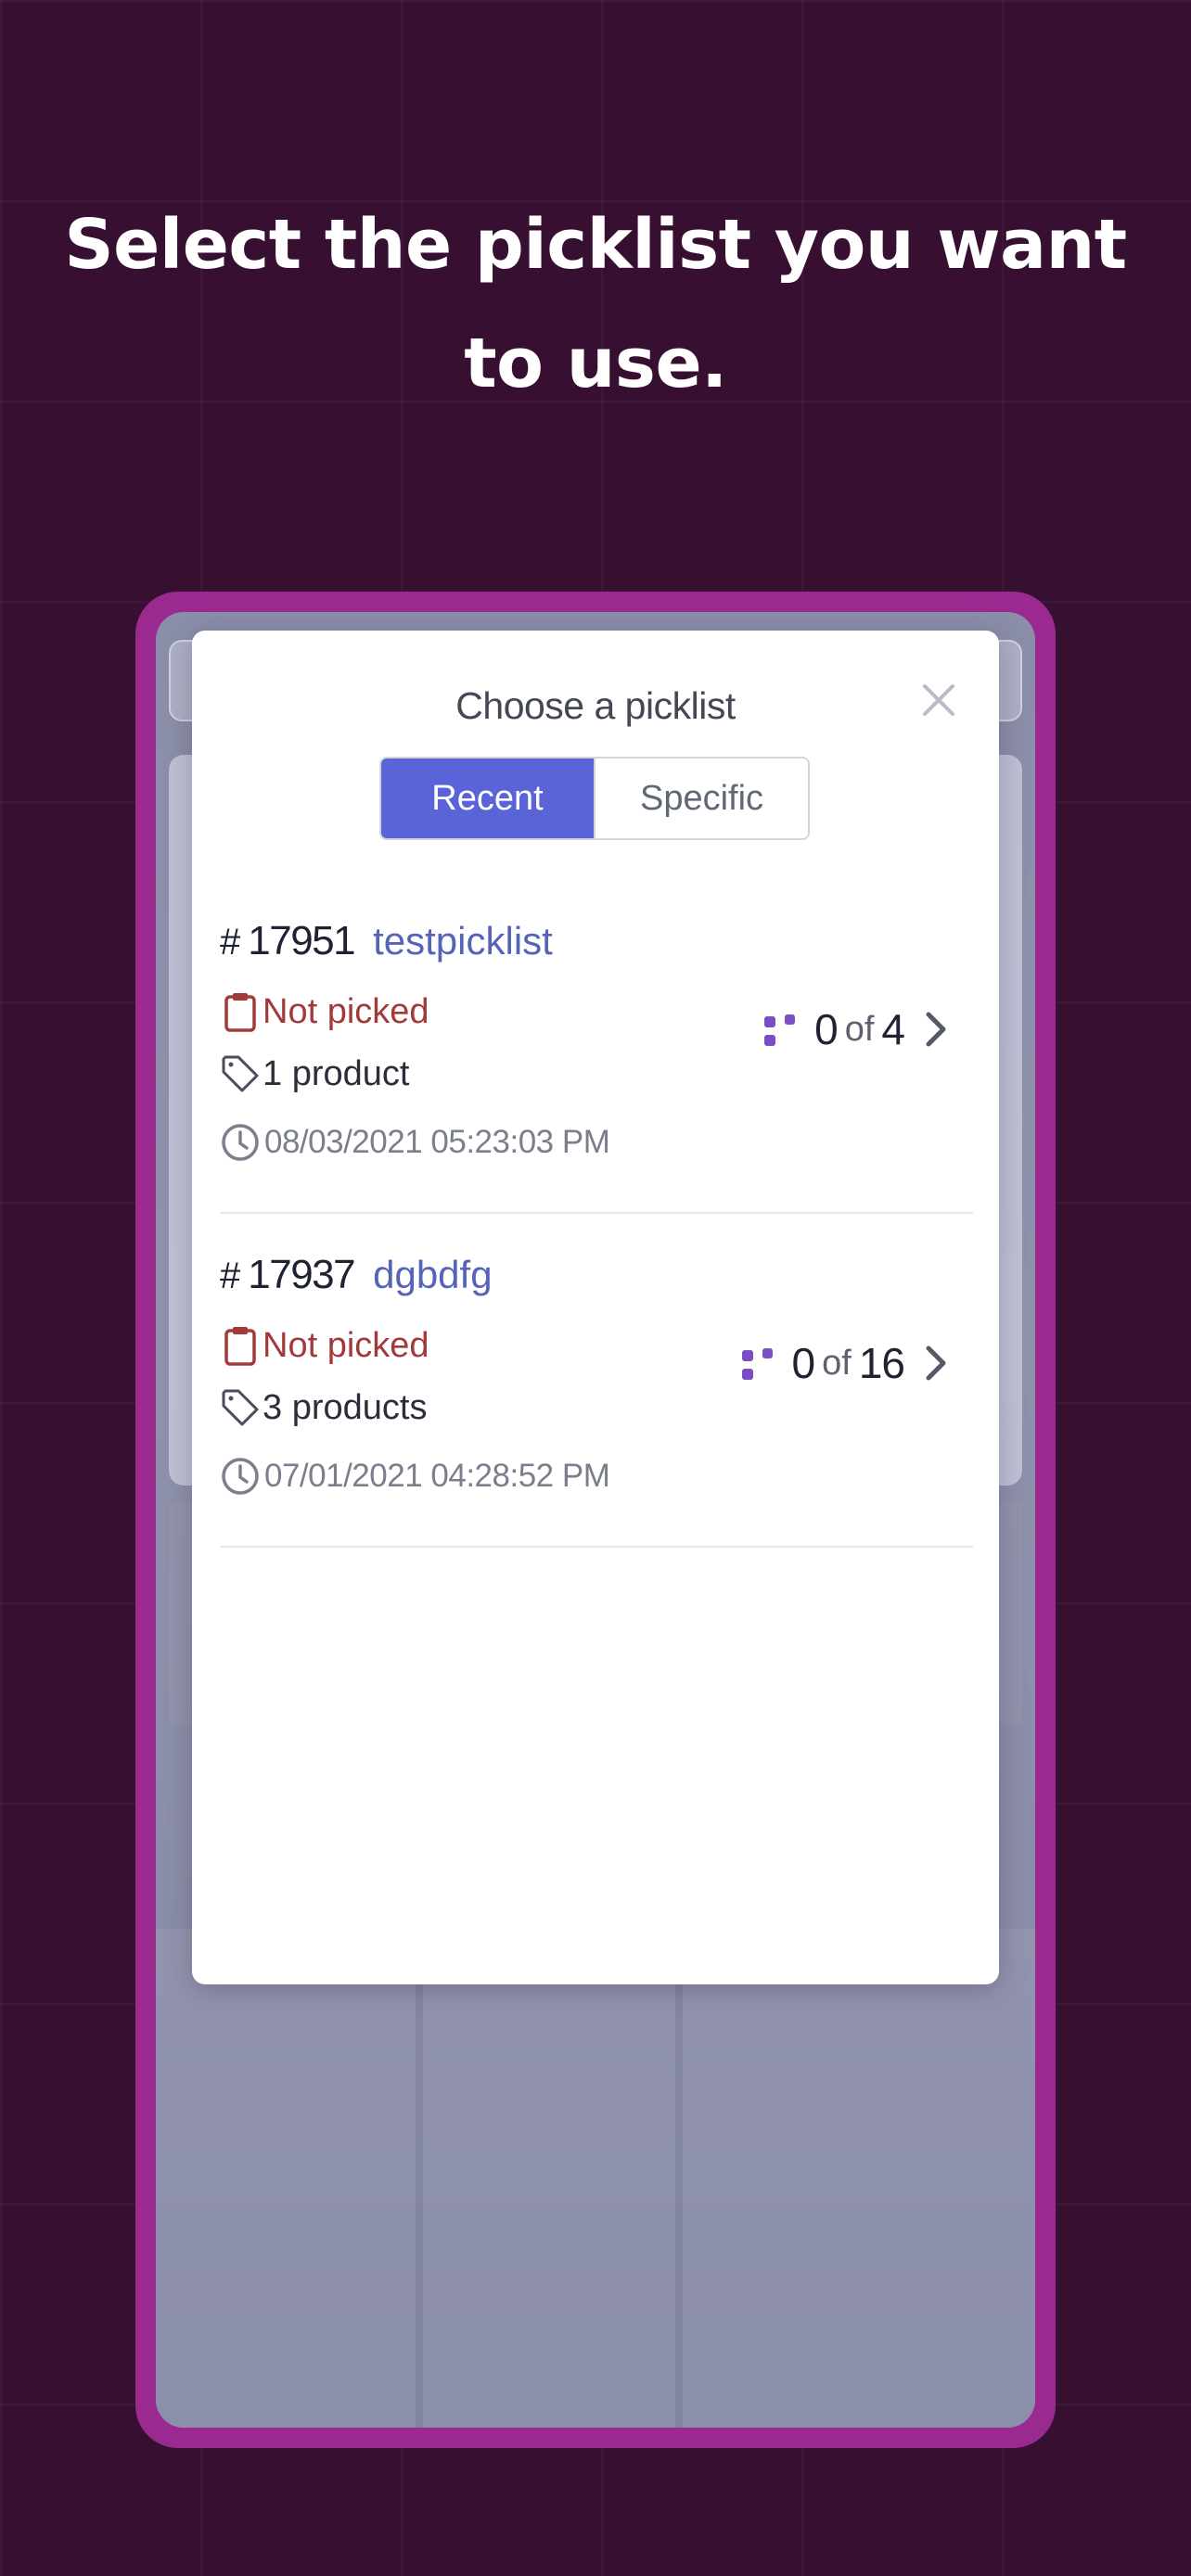 This screenshot has width=1191, height=2576. What do you see at coordinates (336, 1073) in the screenshot?
I see `product-count-label: 1 product` at bounding box center [336, 1073].